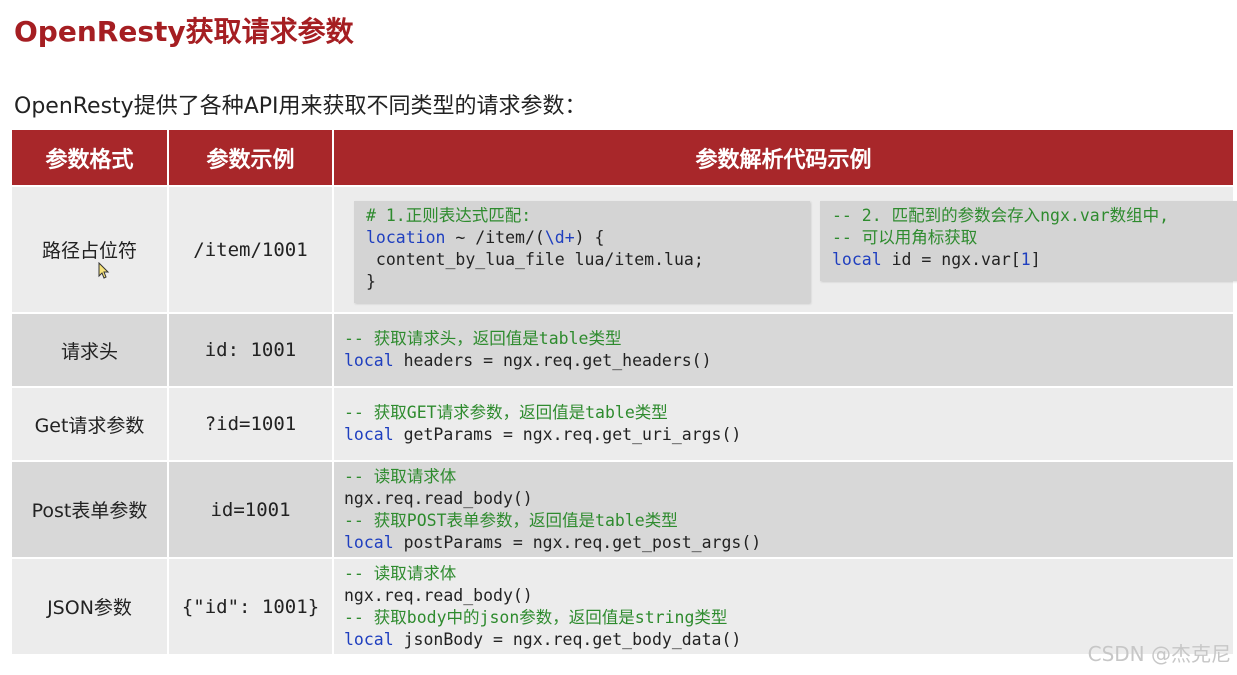 This screenshot has height=675, width=1237. What do you see at coordinates (89, 606) in the screenshot?
I see `row-format: JSON参数` at bounding box center [89, 606].